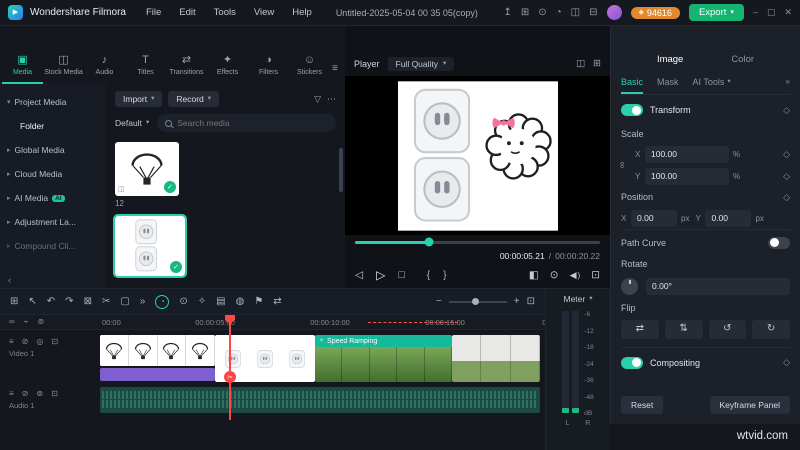  I want to click on scale-y-input: 100.00, so click(687, 176).